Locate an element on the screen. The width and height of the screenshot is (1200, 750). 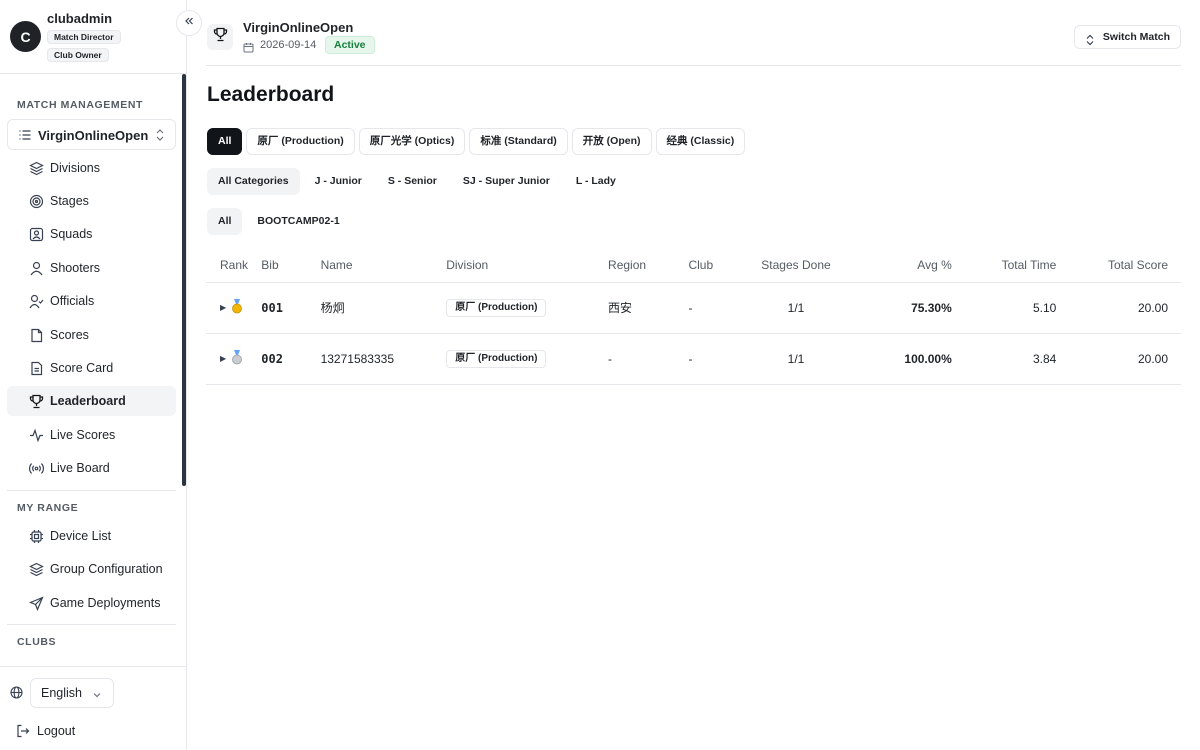
calendar-icon is located at coordinates (248, 49).